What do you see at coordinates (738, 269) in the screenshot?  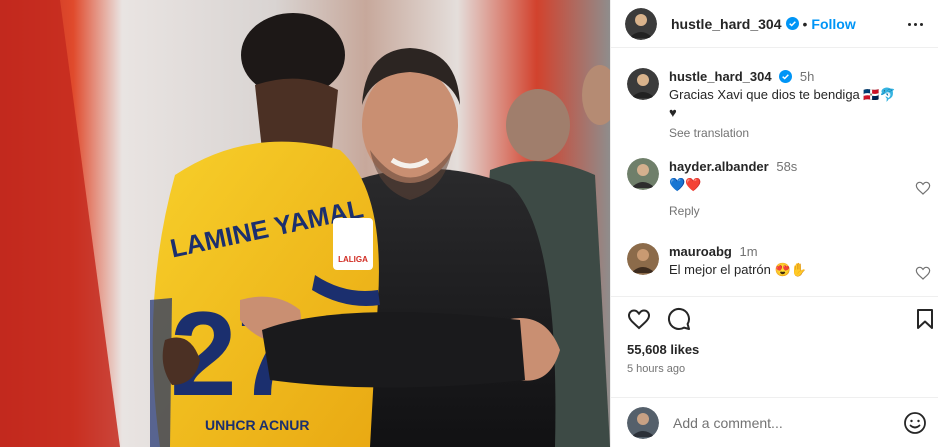 I see `comment-text: El mejor el patrón 😍✋` at bounding box center [738, 269].